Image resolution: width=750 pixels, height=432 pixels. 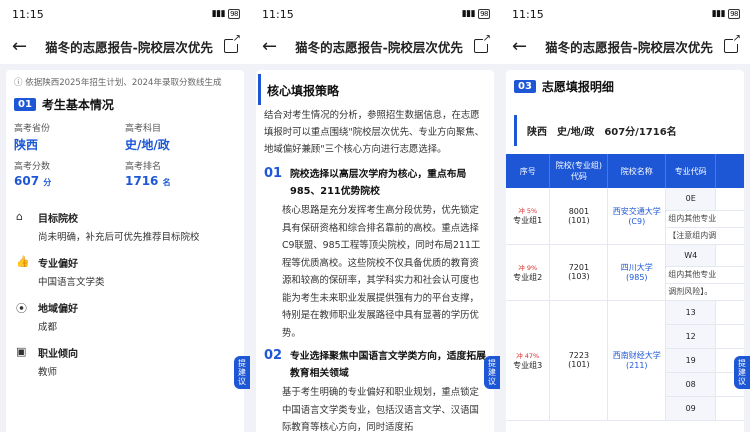 What do you see at coordinates (636, 355) in the screenshot?
I see `school-name: 西南财经大学` at bounding box center [636, 355].